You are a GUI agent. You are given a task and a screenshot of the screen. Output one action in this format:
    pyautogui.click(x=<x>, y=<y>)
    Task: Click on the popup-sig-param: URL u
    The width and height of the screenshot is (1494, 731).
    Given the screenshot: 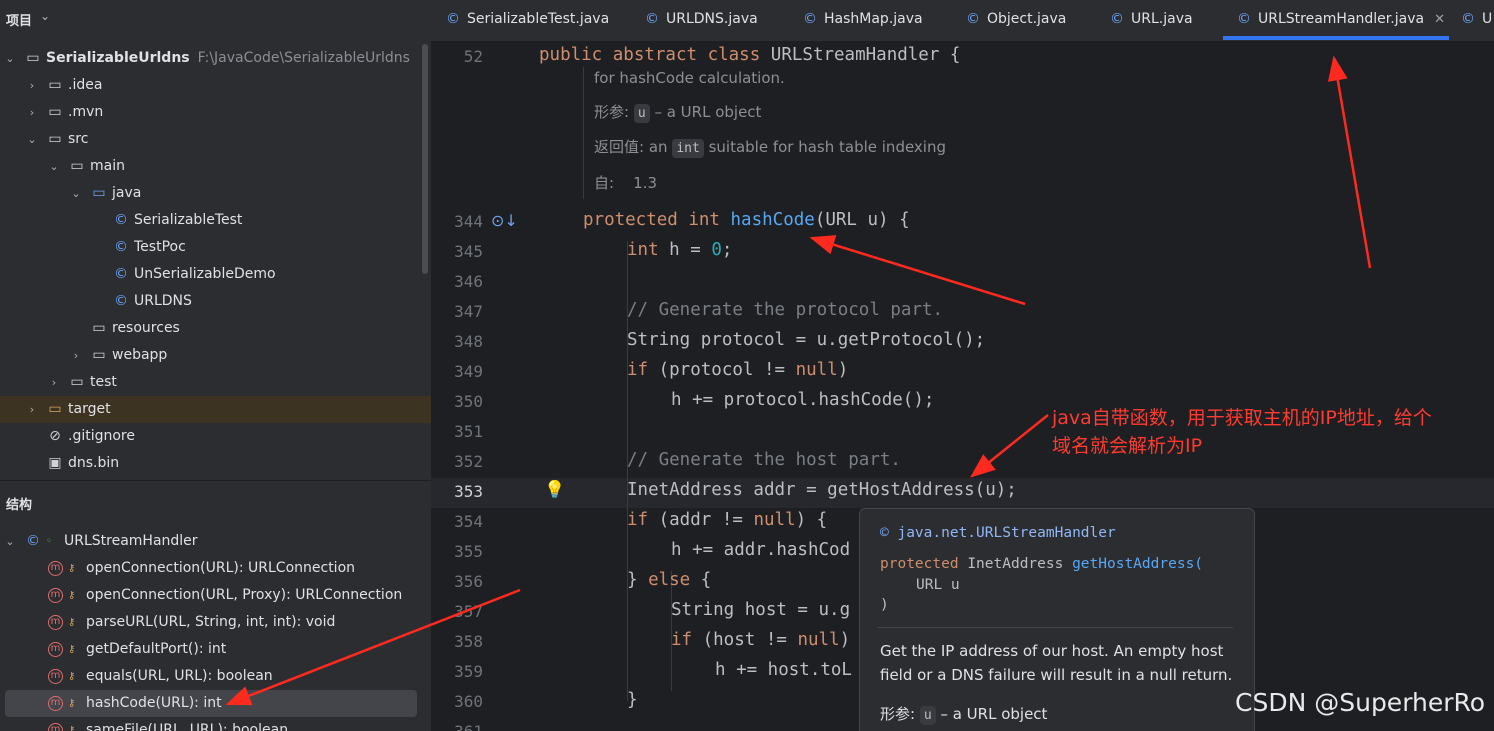 What is the action you would take?
    pyautogui.click(x=938, y=585)
    